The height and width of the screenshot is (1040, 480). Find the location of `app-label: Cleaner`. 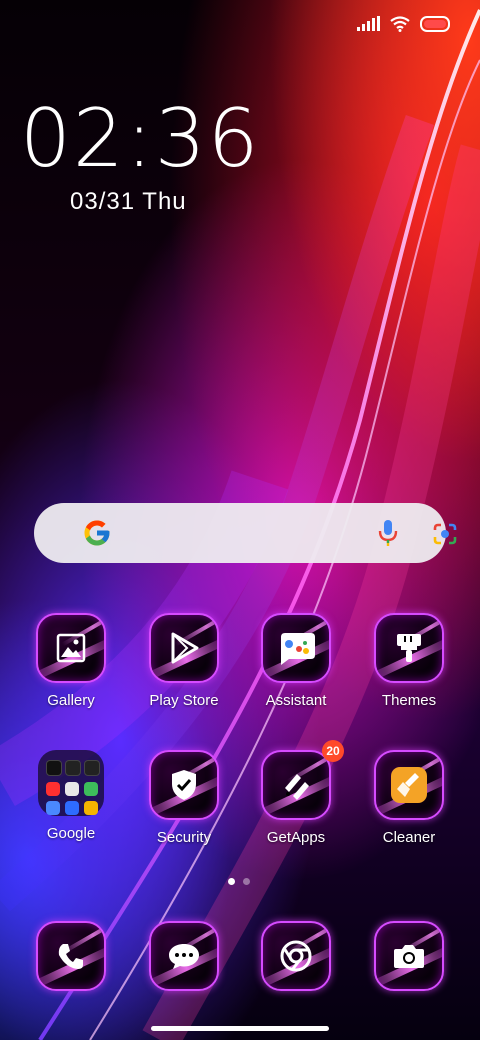

app-label: Cleaner is located at coordinates (409, 837).